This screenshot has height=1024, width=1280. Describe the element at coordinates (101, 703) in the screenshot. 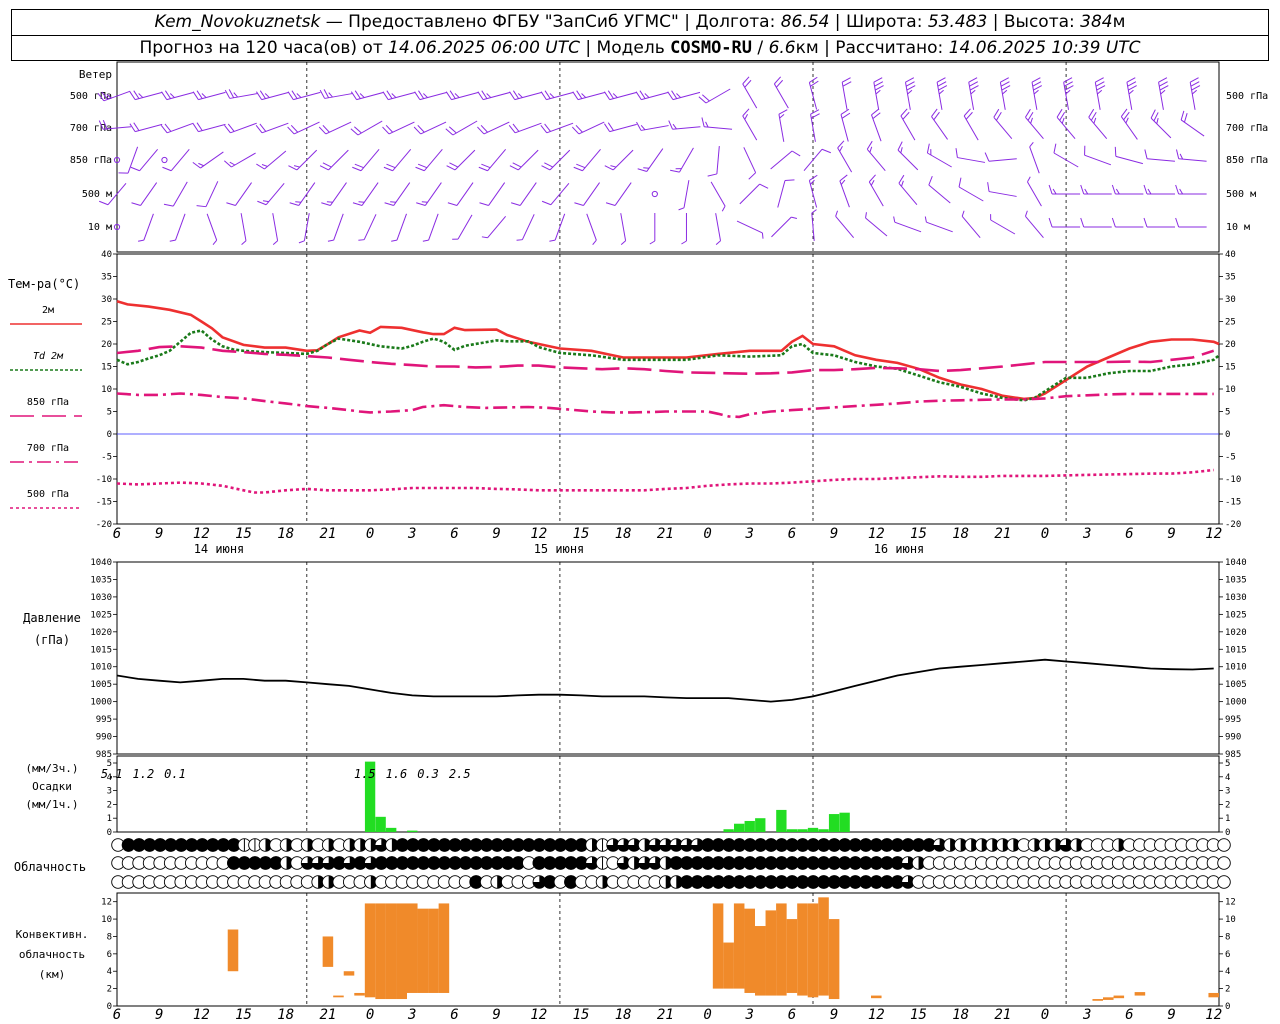

I see `pressure-y-tick-label: 1000` at that location.